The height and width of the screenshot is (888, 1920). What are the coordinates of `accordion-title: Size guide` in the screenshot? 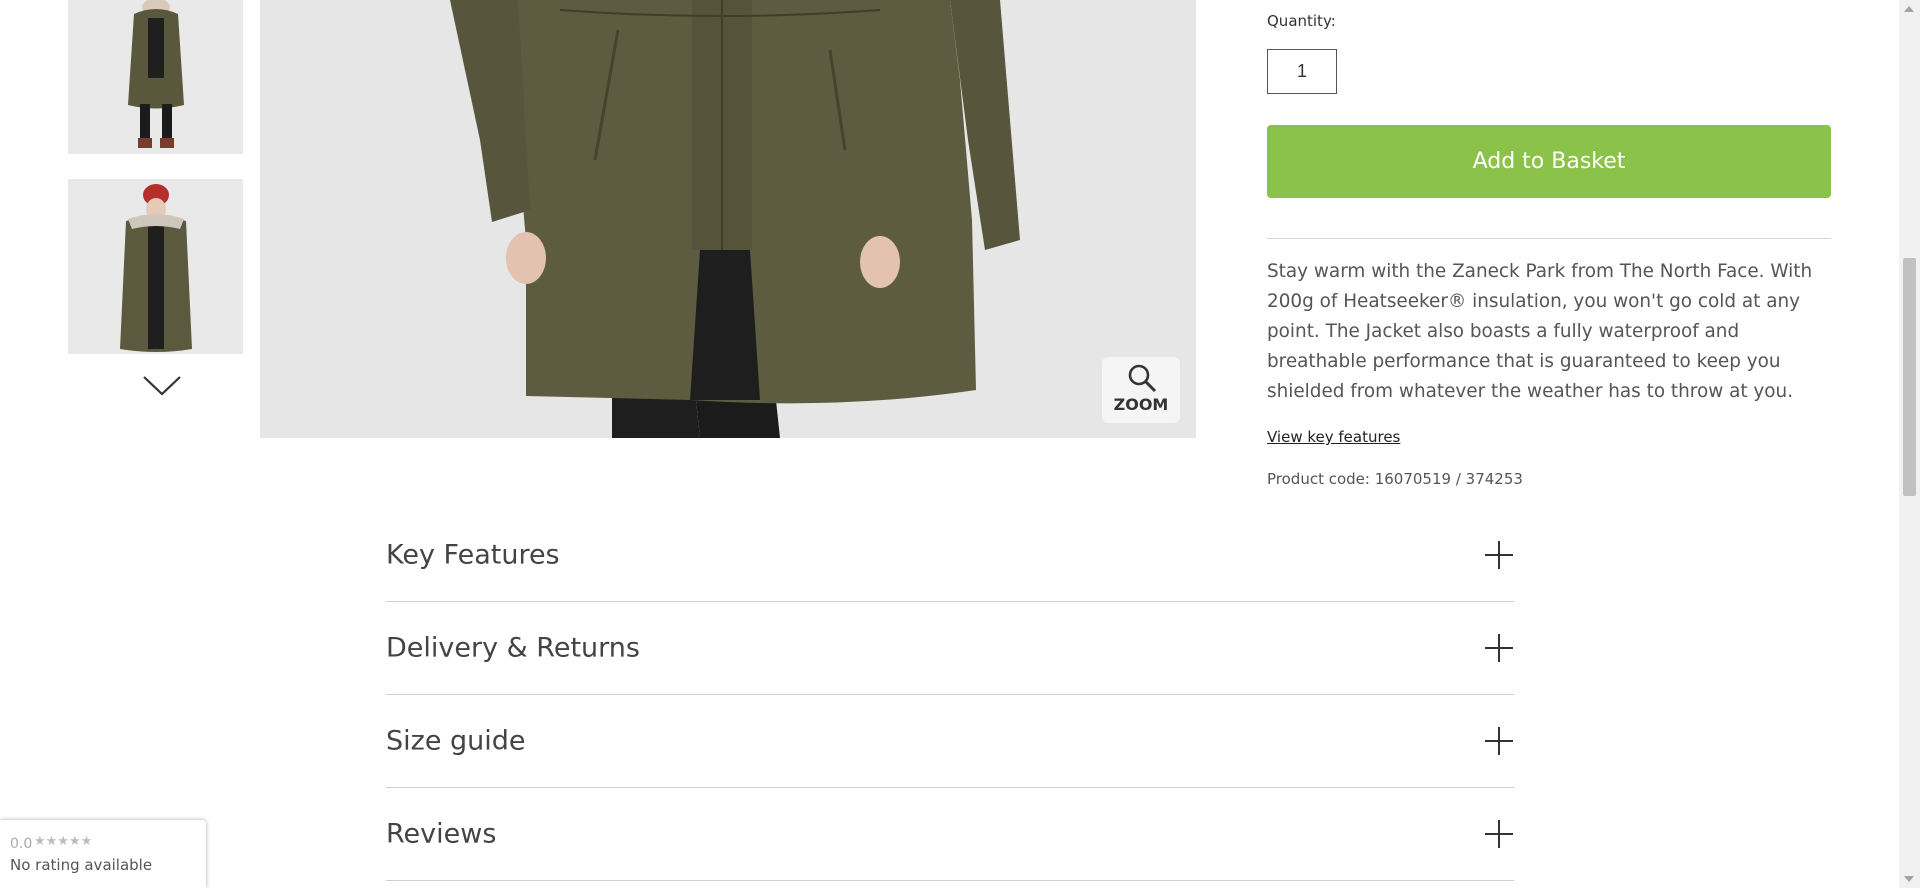 It's located at (456, 741).